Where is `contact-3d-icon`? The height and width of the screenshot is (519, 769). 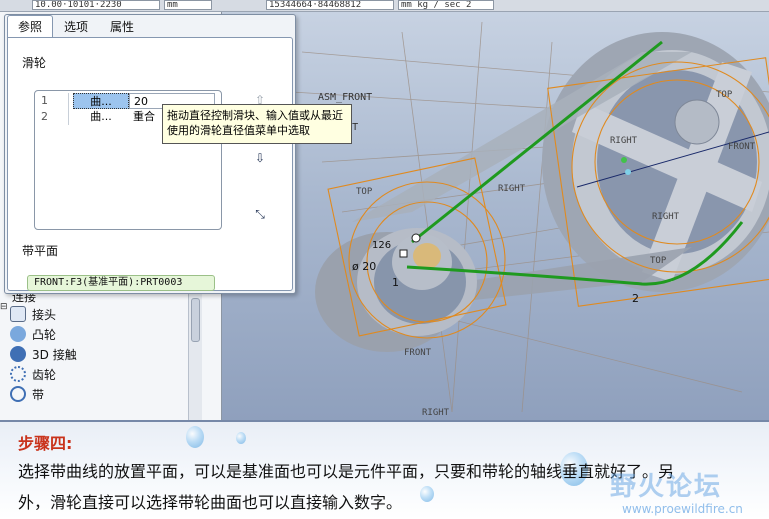 contact-3d-icon is located at coordinates (18, 354).